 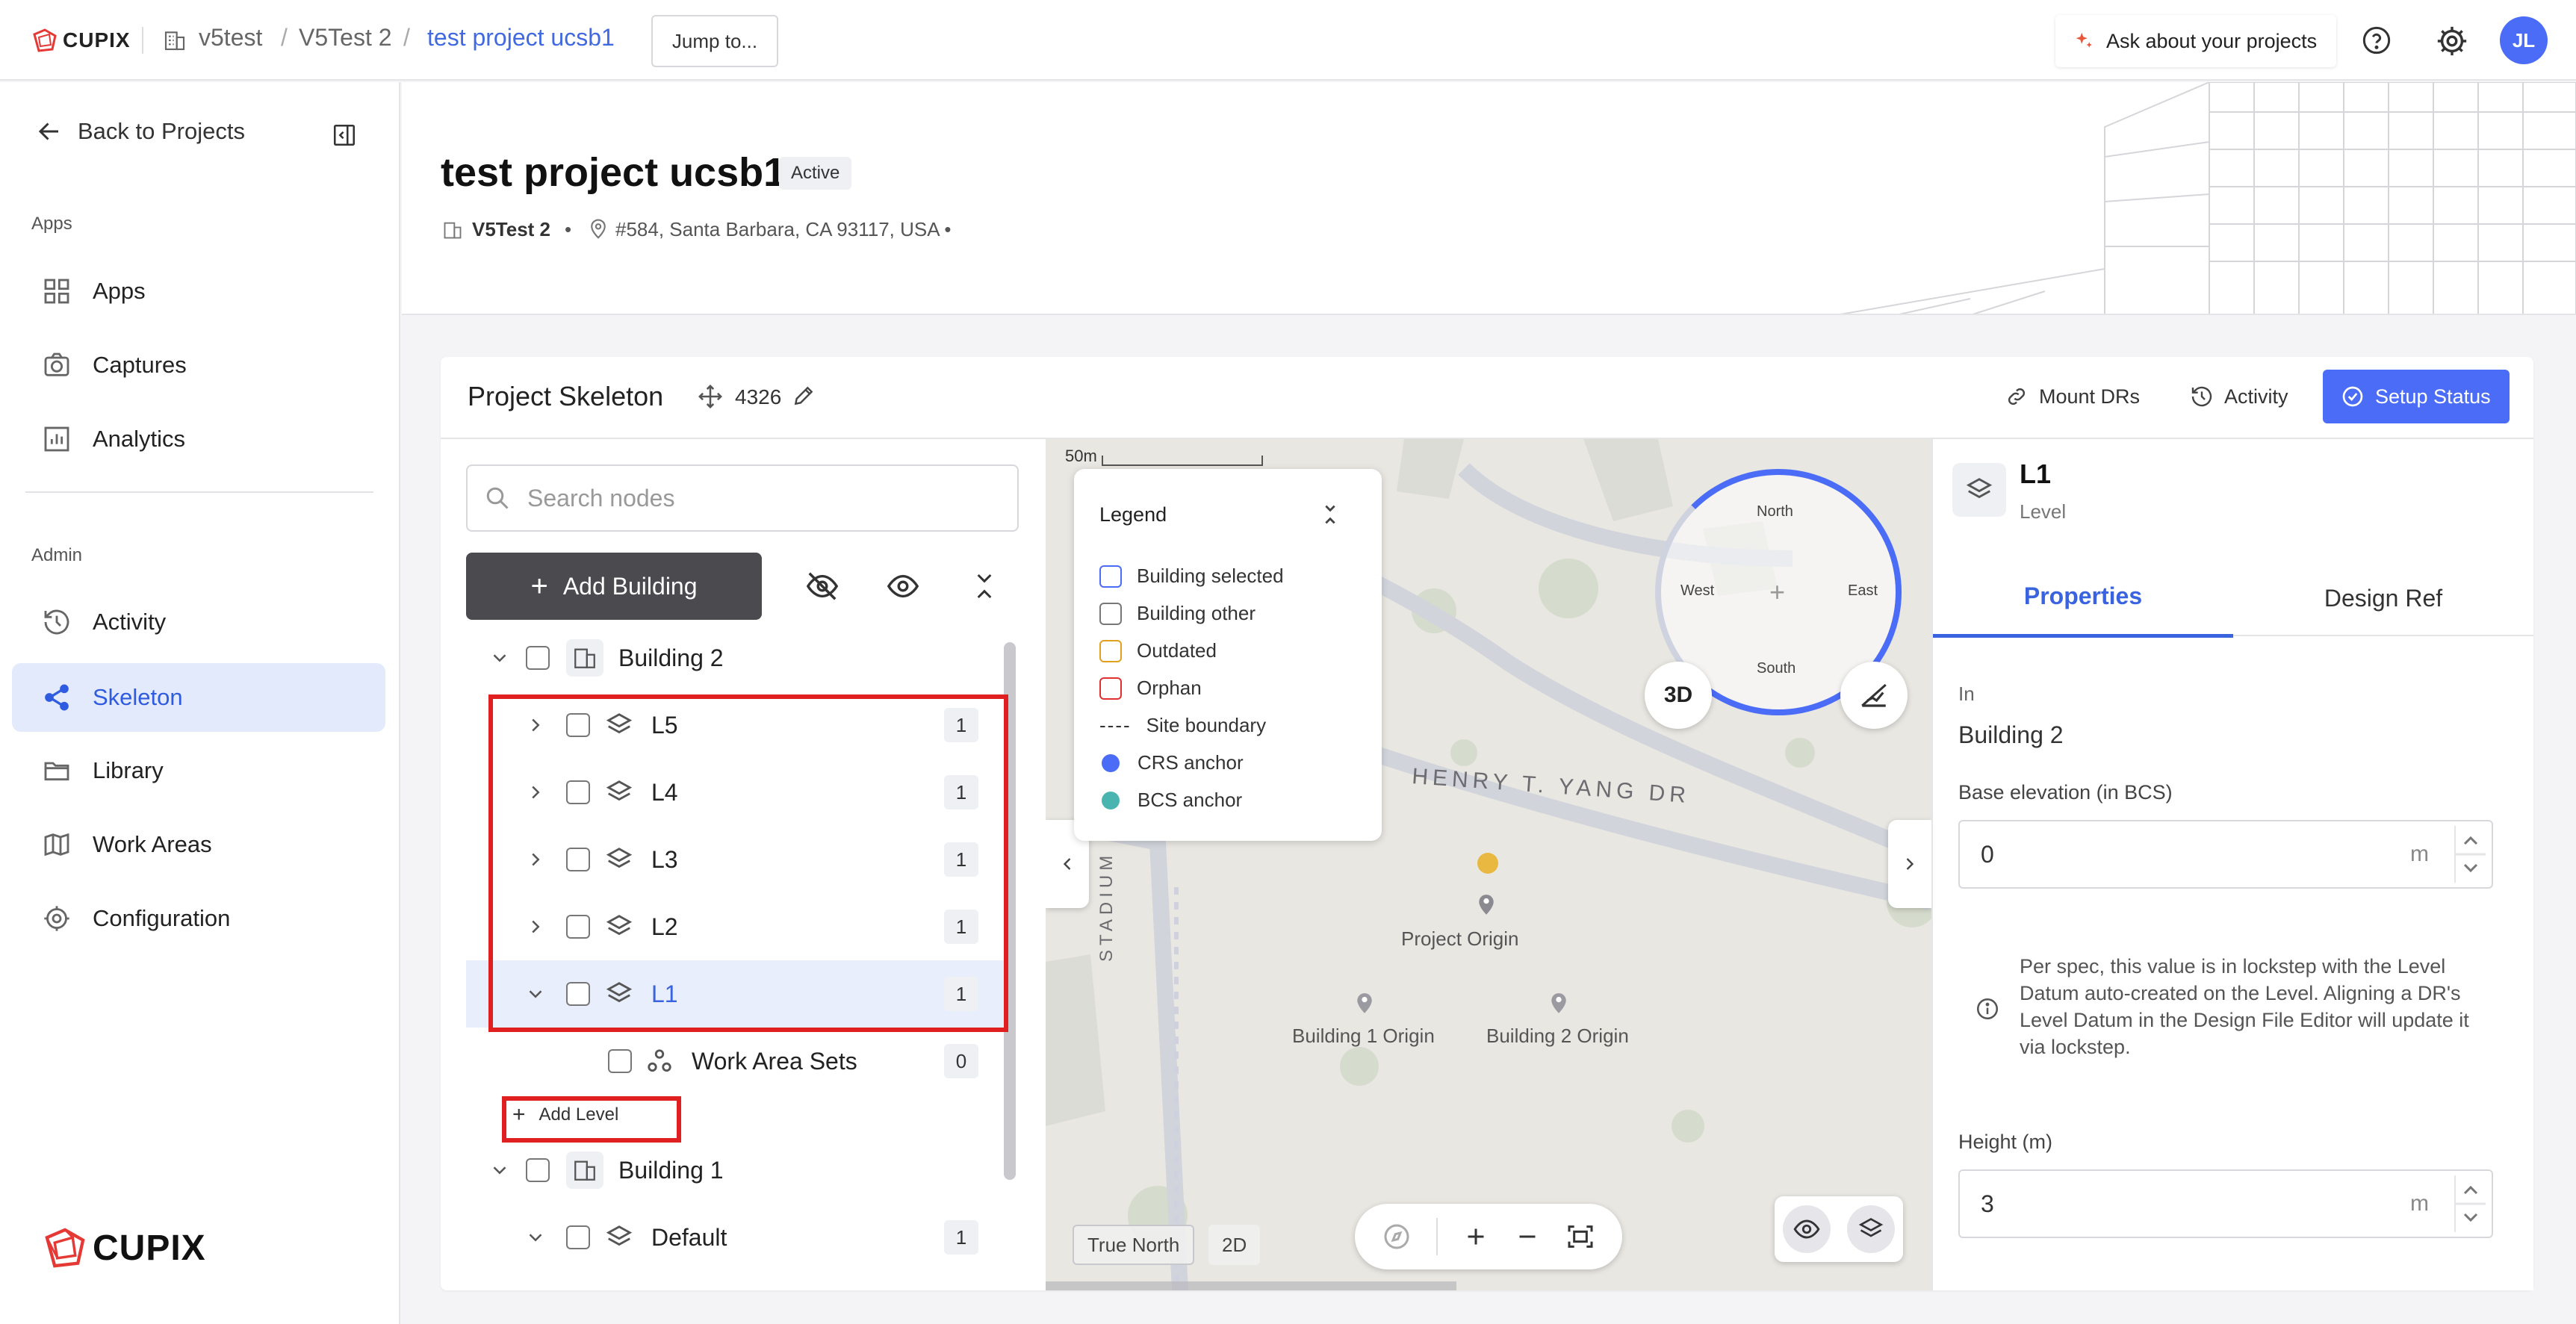 I want to click on height-input: 3 m, so click(x=2226, y=1203).